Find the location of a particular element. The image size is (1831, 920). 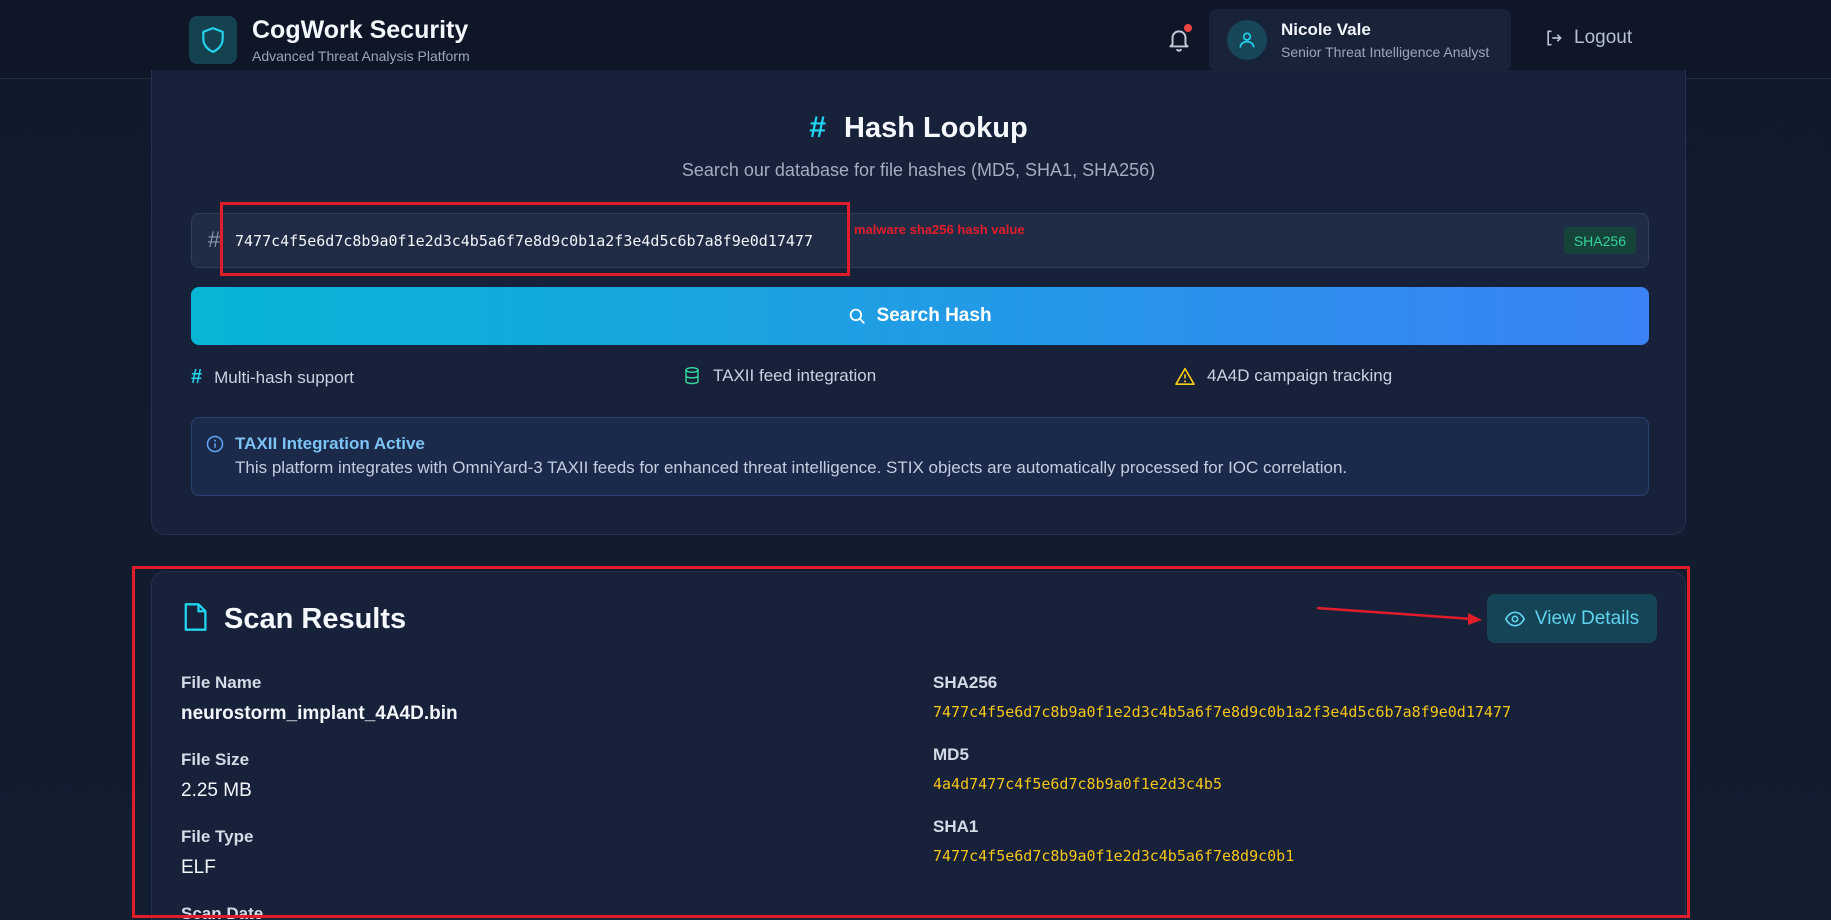

hash-annotation-label: malware sha256 hash value is located at coordinates (939, 229).